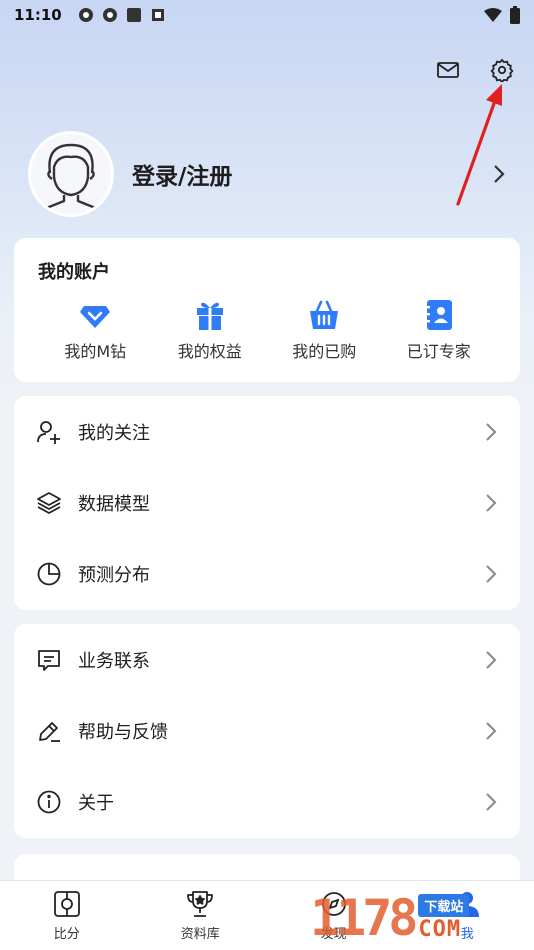 The height and width of the screenshot is (950, 534). I want to click on menu-item-prediction-distribution: 预测分布, so click(267, 573).